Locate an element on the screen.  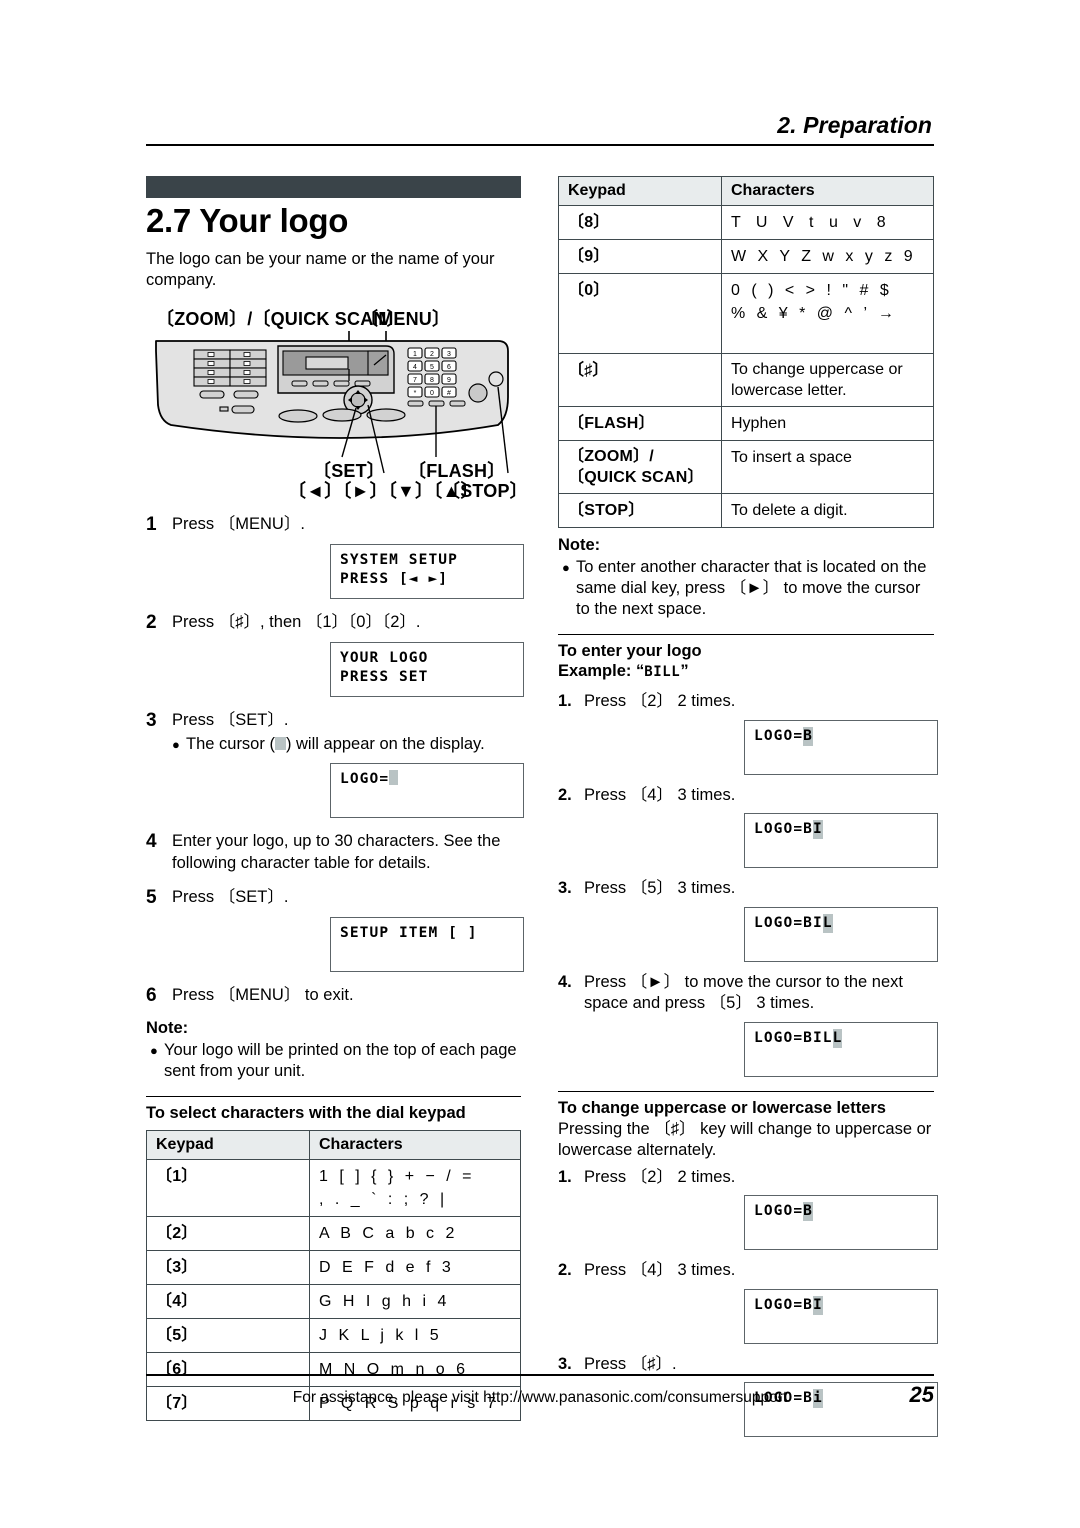
lcd-prefix: LOGO=BIL is located at coordinates (793, 1037).